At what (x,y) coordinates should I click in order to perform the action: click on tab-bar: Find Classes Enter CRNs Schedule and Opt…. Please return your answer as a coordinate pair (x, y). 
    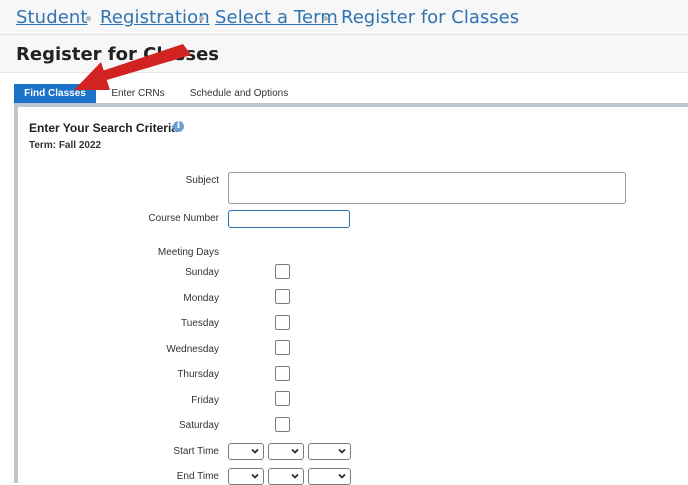
    Looking at the image, I should click on (351, 95).